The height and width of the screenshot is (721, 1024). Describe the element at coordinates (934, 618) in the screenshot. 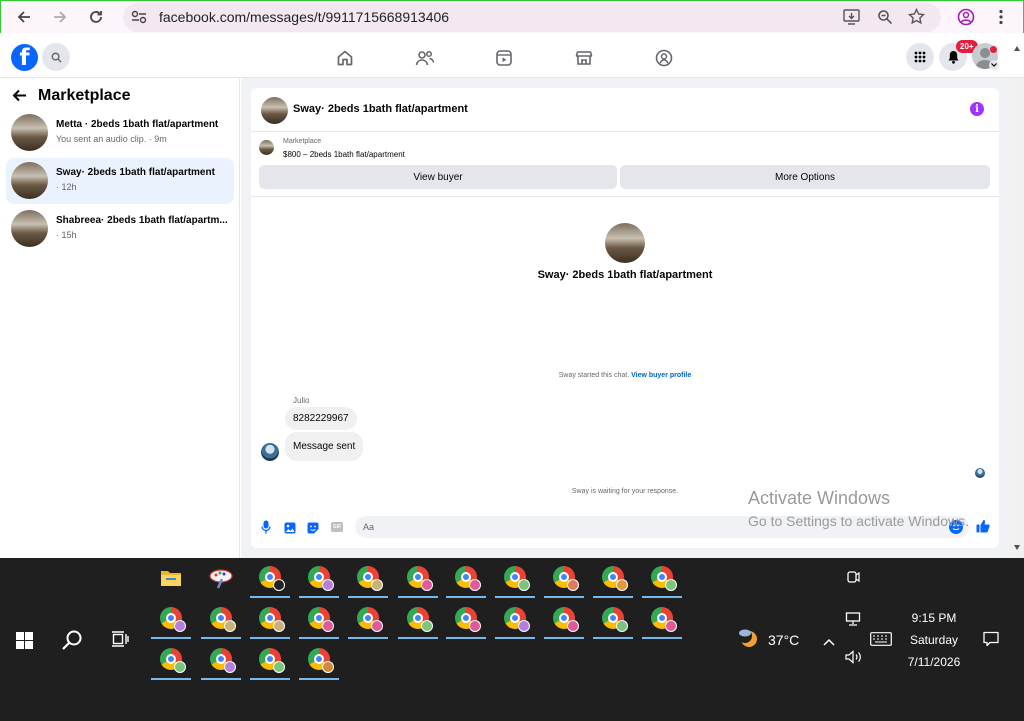

I see `clock-time: 9:15 PM` at that location.